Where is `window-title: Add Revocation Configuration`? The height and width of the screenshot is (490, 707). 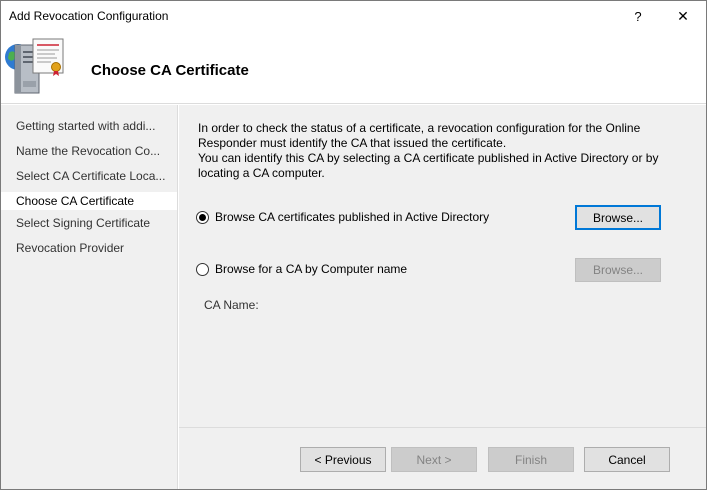
window-title: Add Revocation Configuration is located at coordinates (89, 16).